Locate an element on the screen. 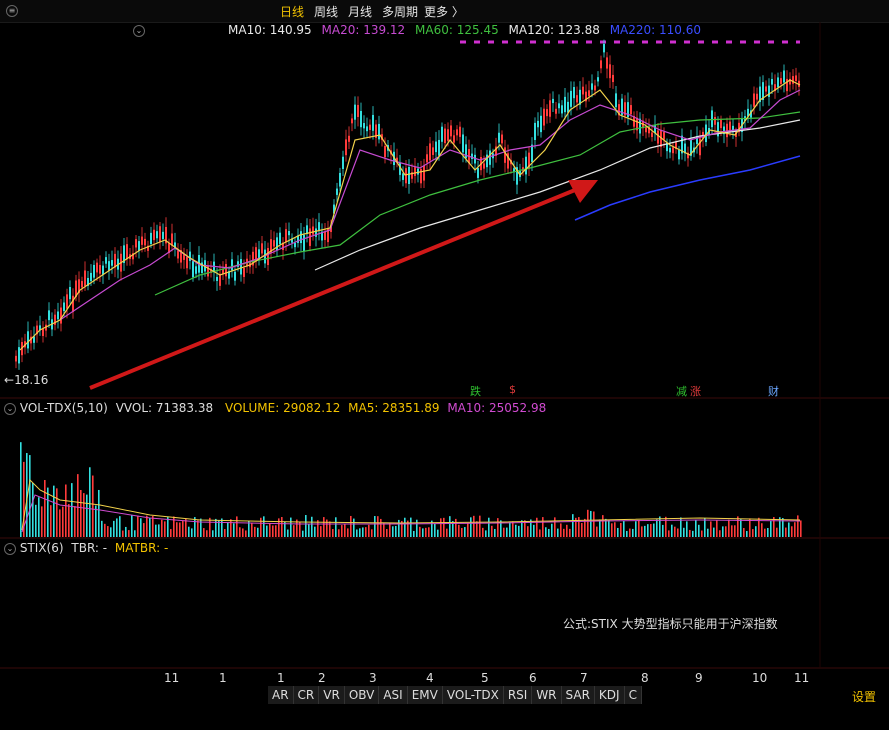  tab-asi: ASI is located at coordinates (393, 695).